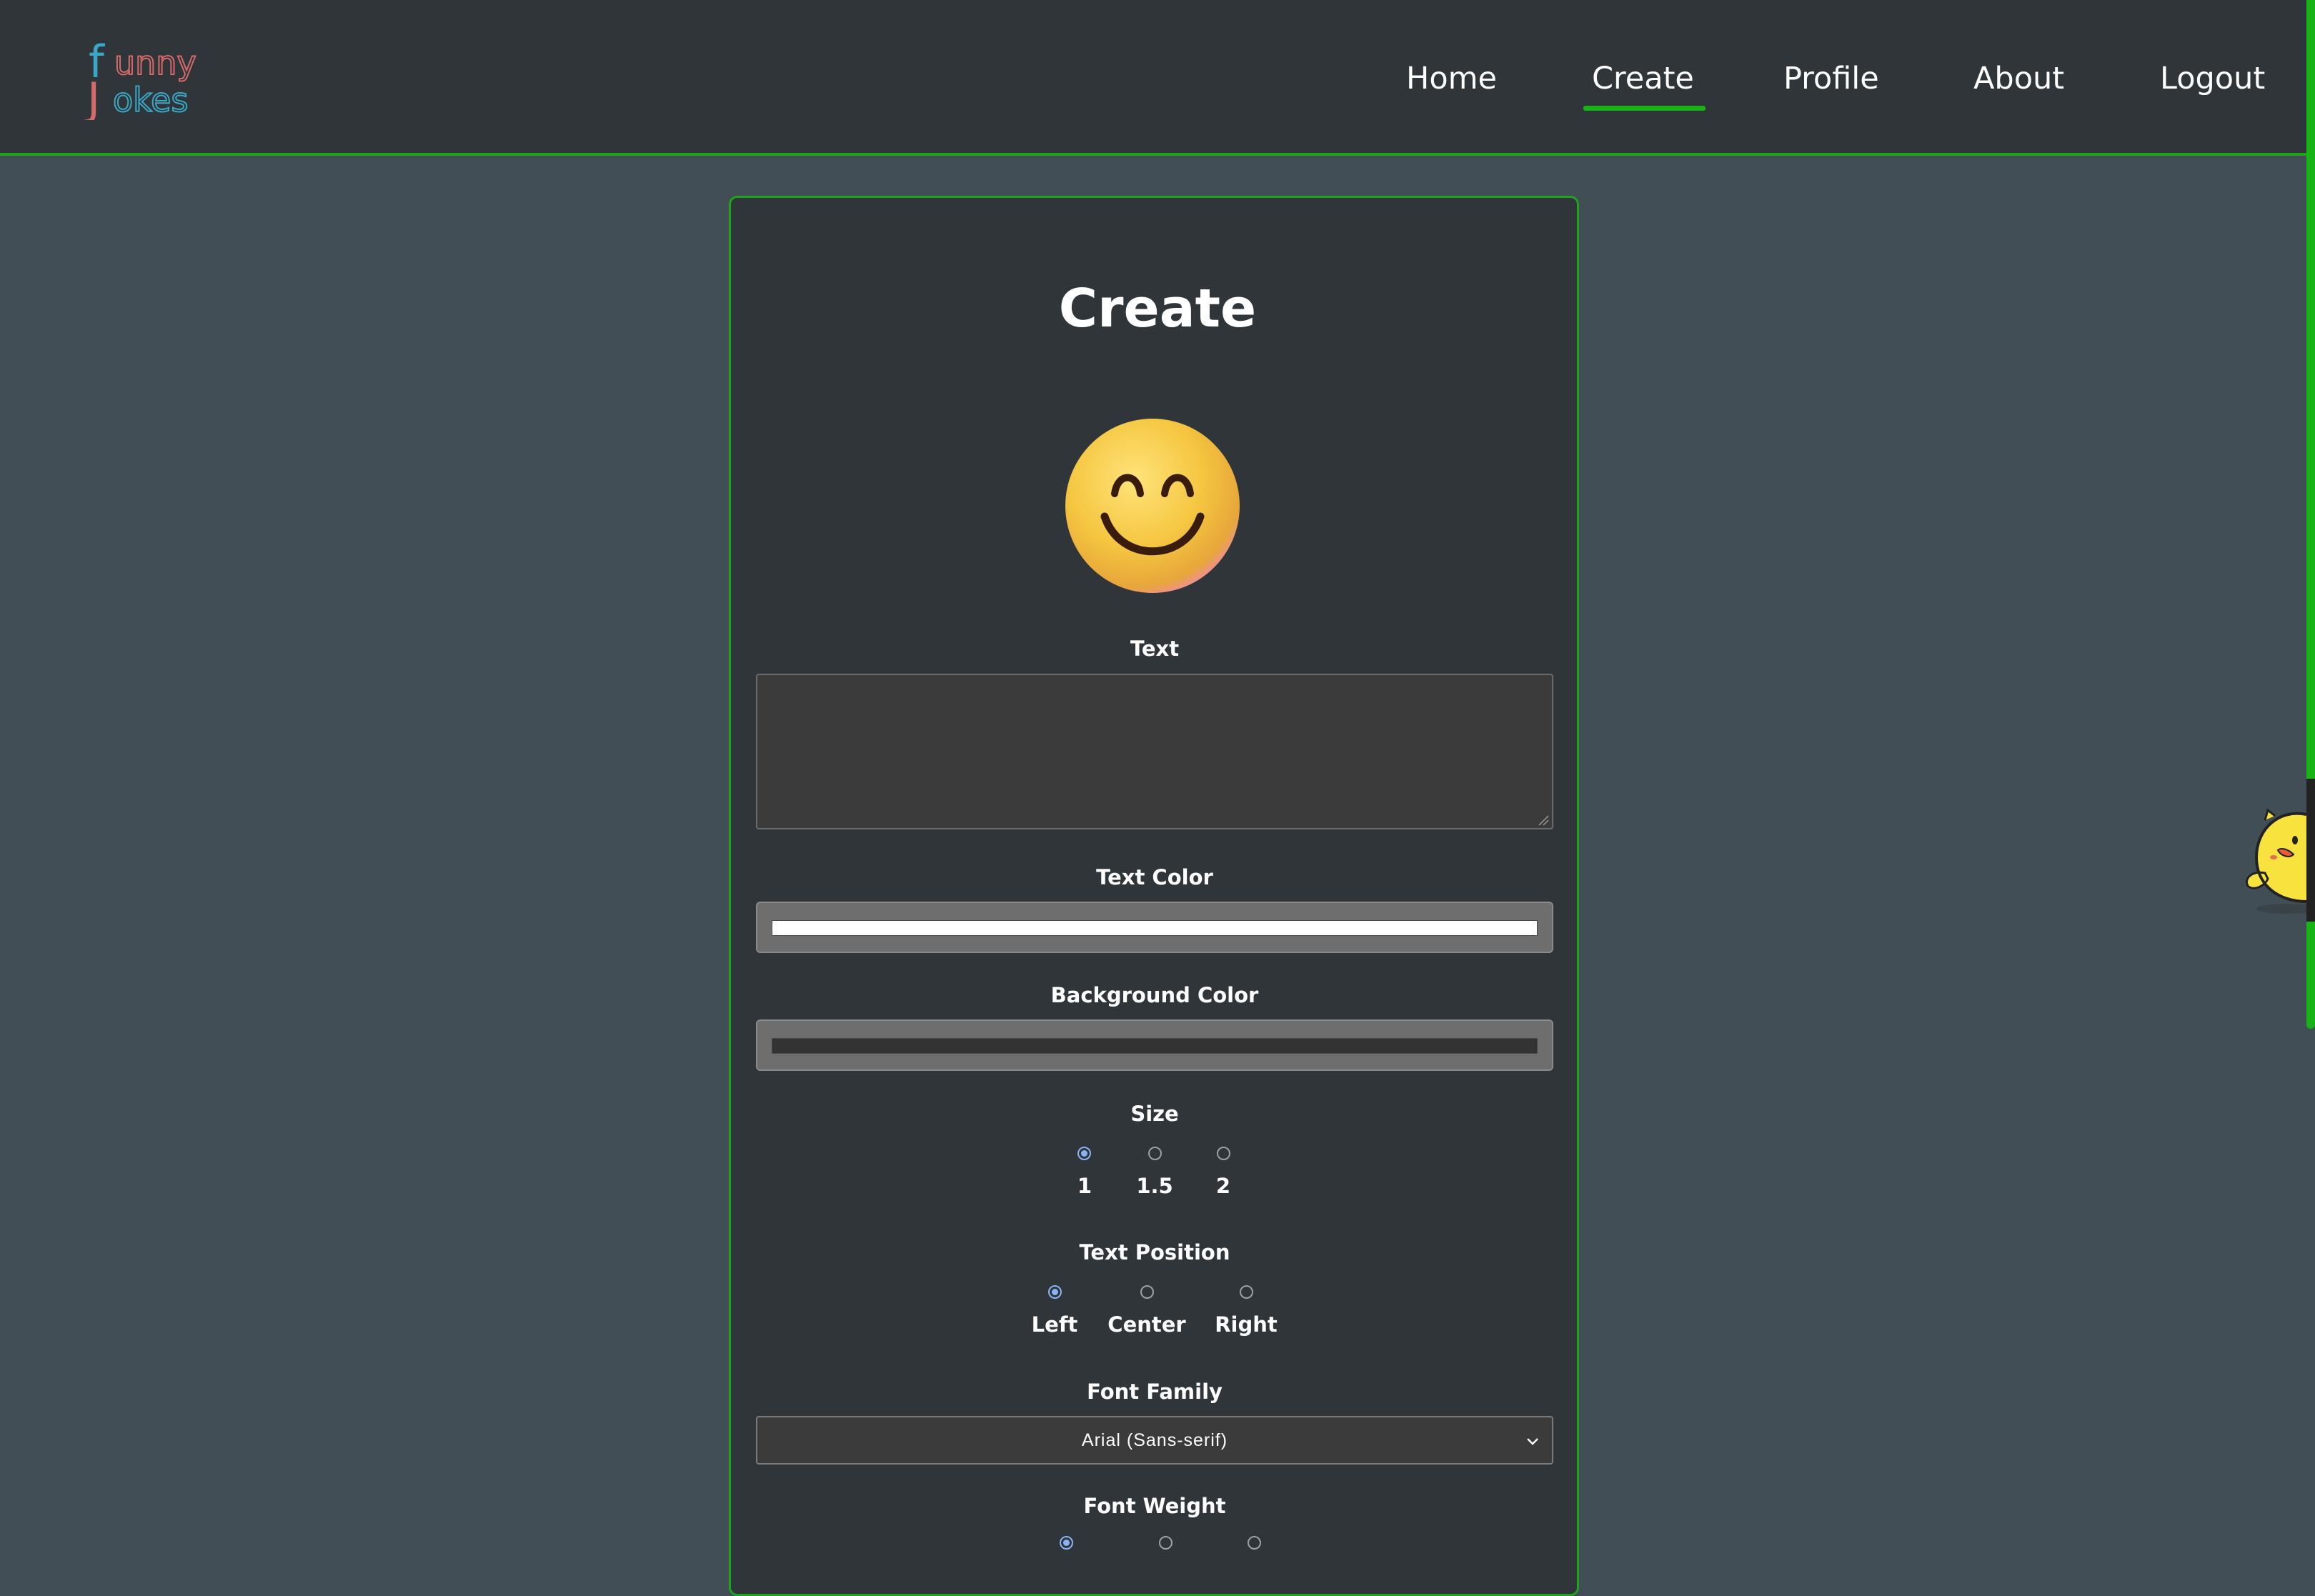  Describe the element at coordinates (2212, 78) in the screenshot. I see `nav-logout: Logout` at that location.